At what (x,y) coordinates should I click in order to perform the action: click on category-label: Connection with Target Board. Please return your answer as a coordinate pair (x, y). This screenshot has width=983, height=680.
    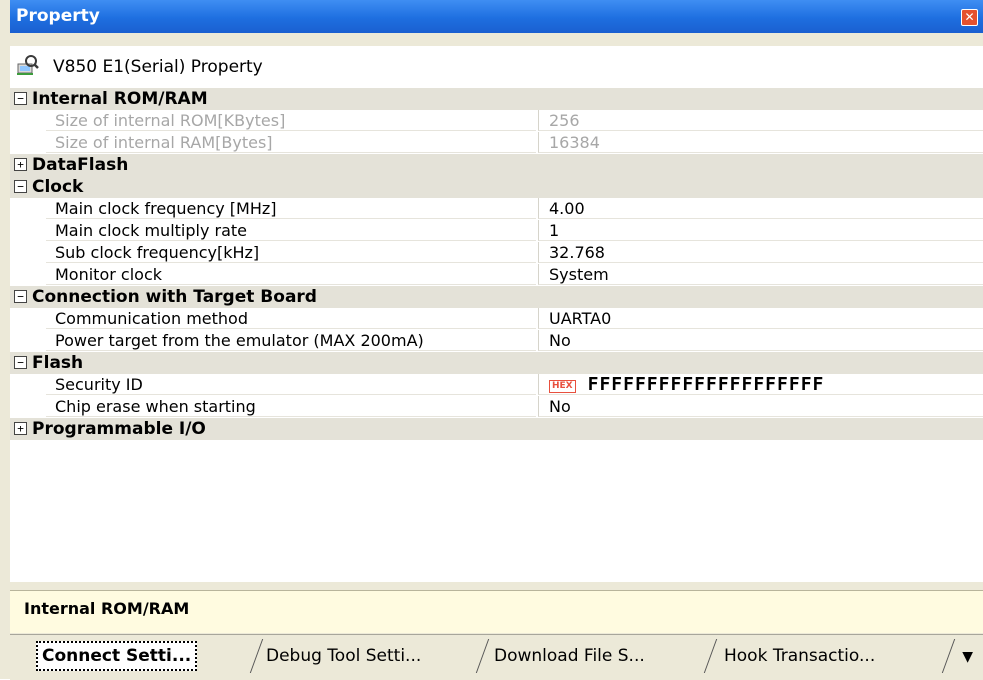
    Looking at the image, I should click on (174, 297).